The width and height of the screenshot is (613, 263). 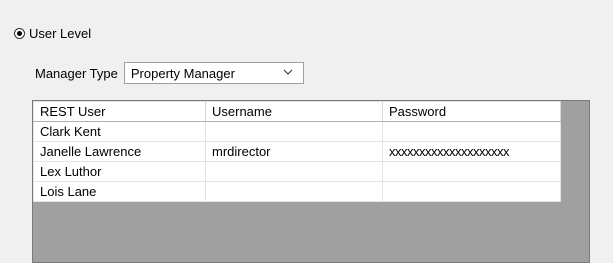 I want to click on password-cell: xxxxxxxxxxxxxxxxxxxx, so click(x=471, y=151).